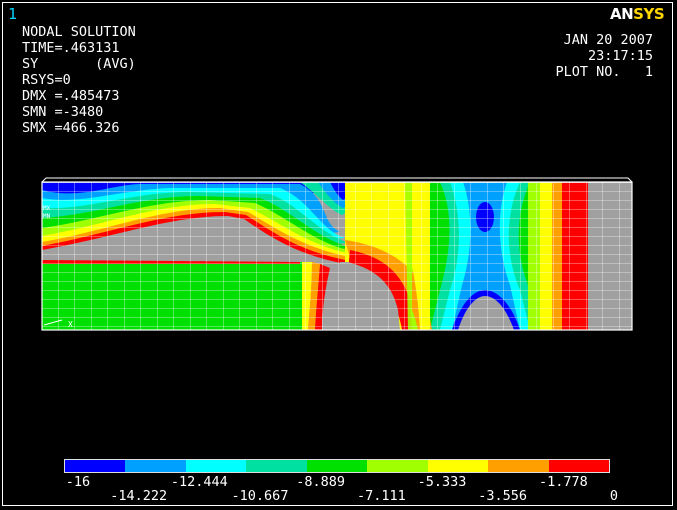 This screenshot has width=677, height=510. Describe the element at coordinates (321, 482) in the screenshot. I see `legend-tick-label: -8.889` at that location.